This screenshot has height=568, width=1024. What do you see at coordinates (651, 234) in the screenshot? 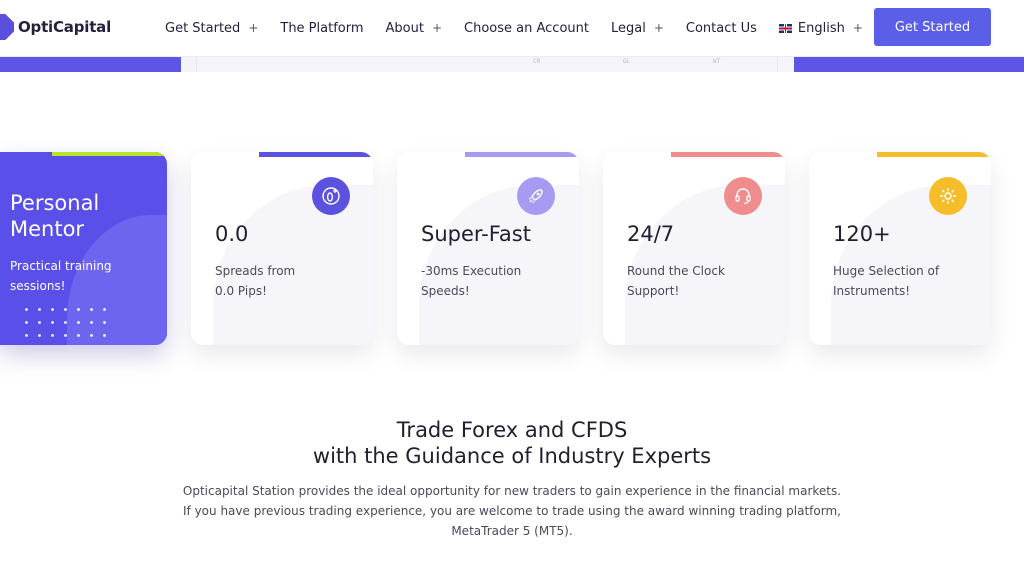
I see `feature-value: 24/7` at bounding box center [651, 234].